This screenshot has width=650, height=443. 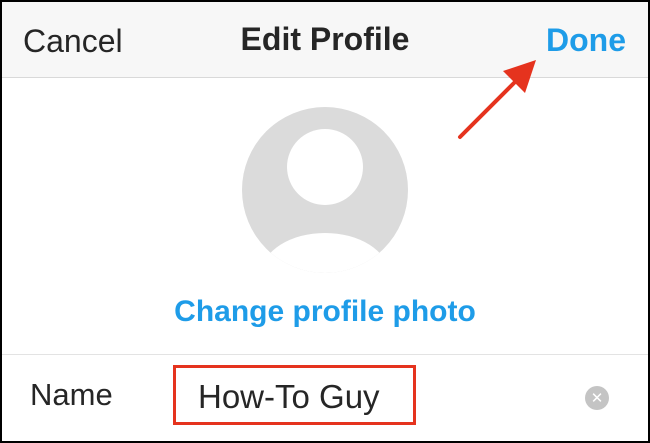 I want to click on divider, so click(x=325, y=354).